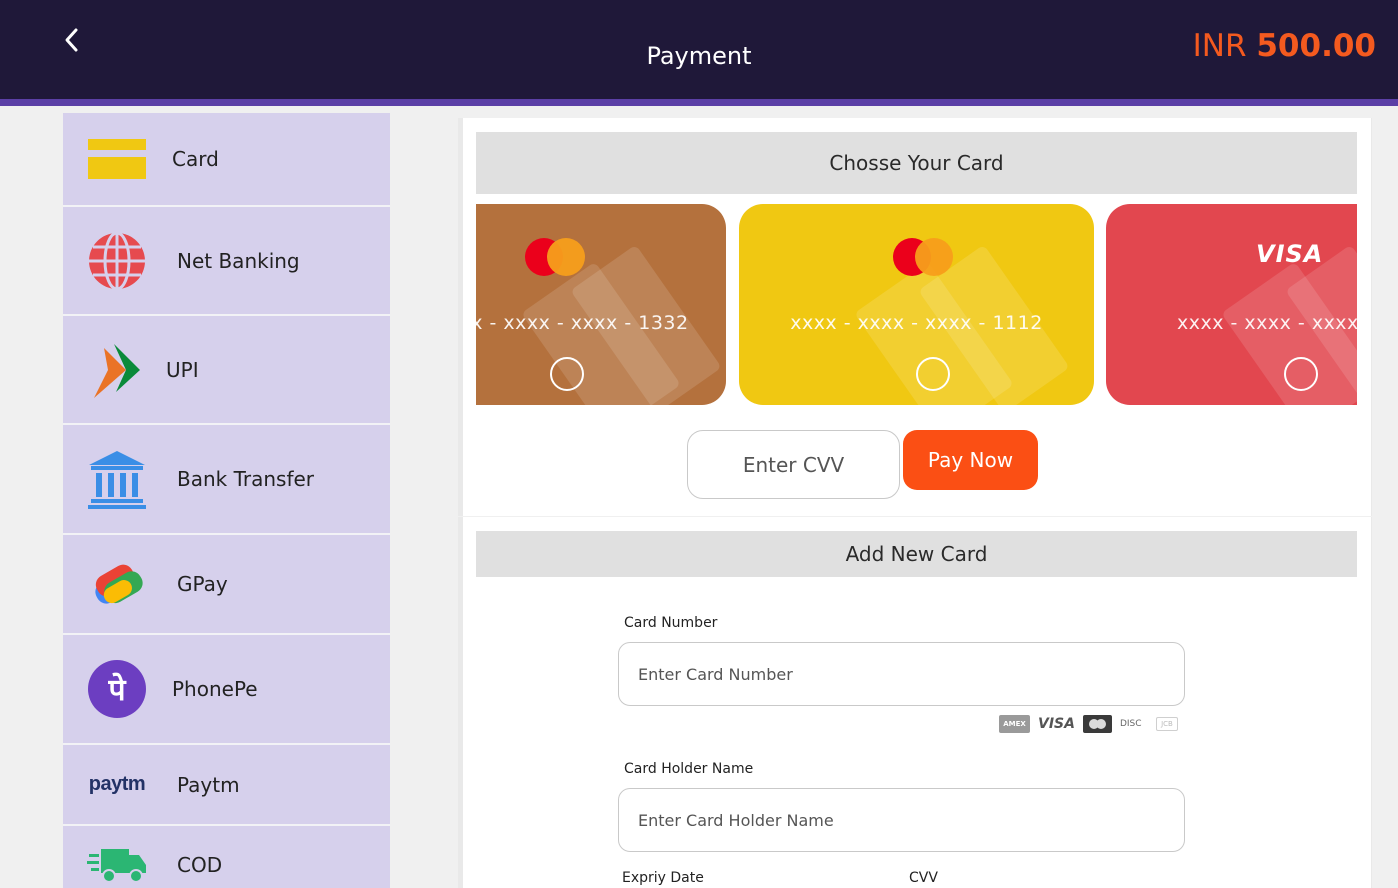 Image resolution: width=1398 pixels, height=888 pixels. Describe the element at coordinates (226, 857) in the screenshot. I see `sidebar-item-cod: COD` at that location.